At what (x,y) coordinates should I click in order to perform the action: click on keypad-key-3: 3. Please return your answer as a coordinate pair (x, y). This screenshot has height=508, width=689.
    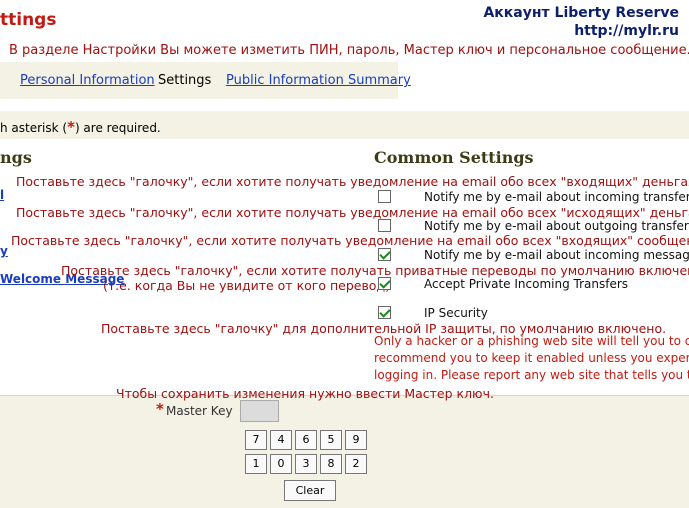
    Looking at the image, I should click on (306, 464).